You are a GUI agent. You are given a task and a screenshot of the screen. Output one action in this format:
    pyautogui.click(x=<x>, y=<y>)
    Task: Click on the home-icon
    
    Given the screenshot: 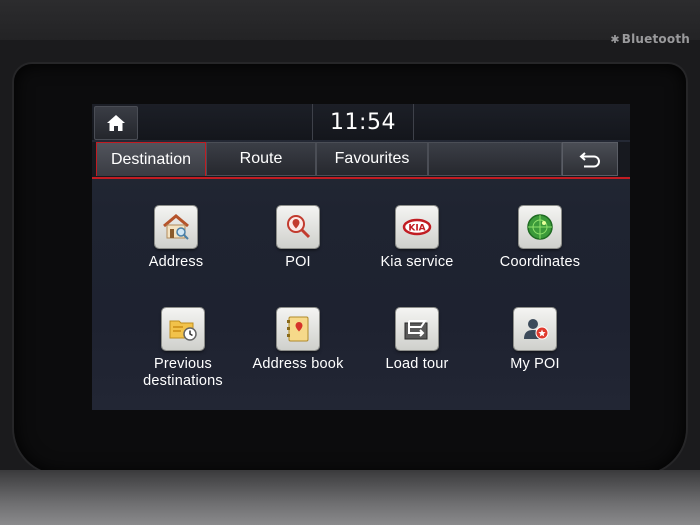 What is the action you would take?
    pyautogui.click(x=116, y=123)
    